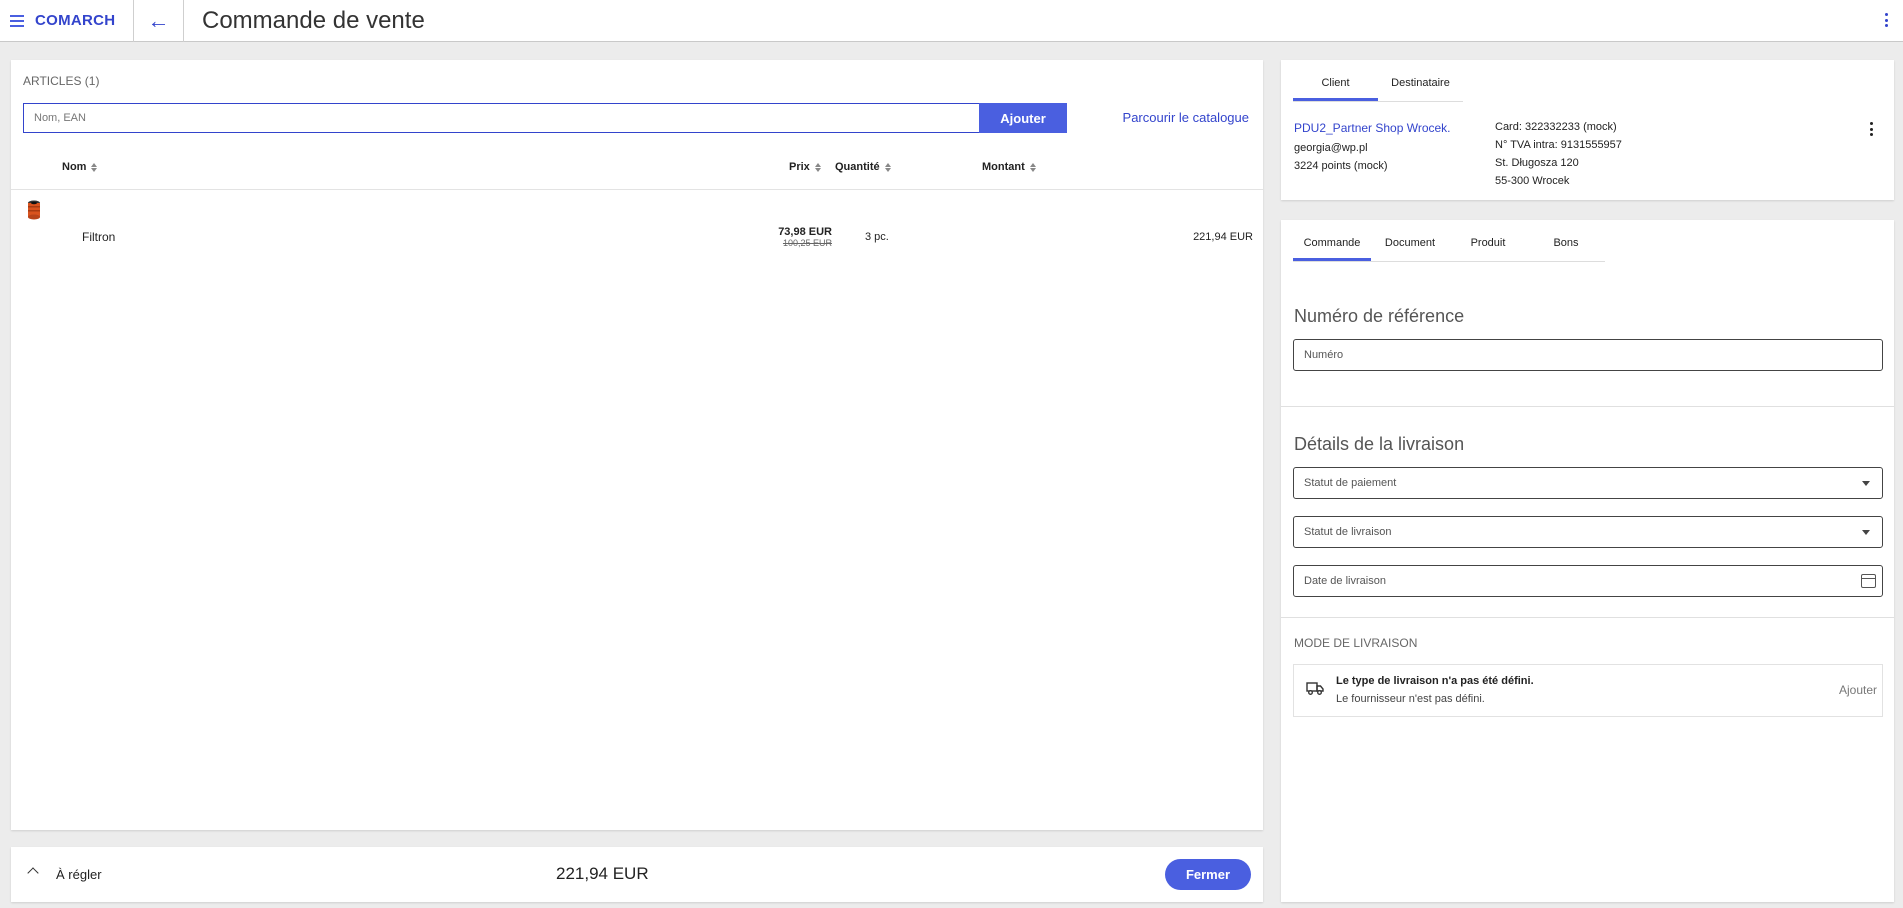 This screenshot has width=1903, height=908. I want to click on summary-bar: À régler 221,94 EUR Fermer, so click(637, 874).